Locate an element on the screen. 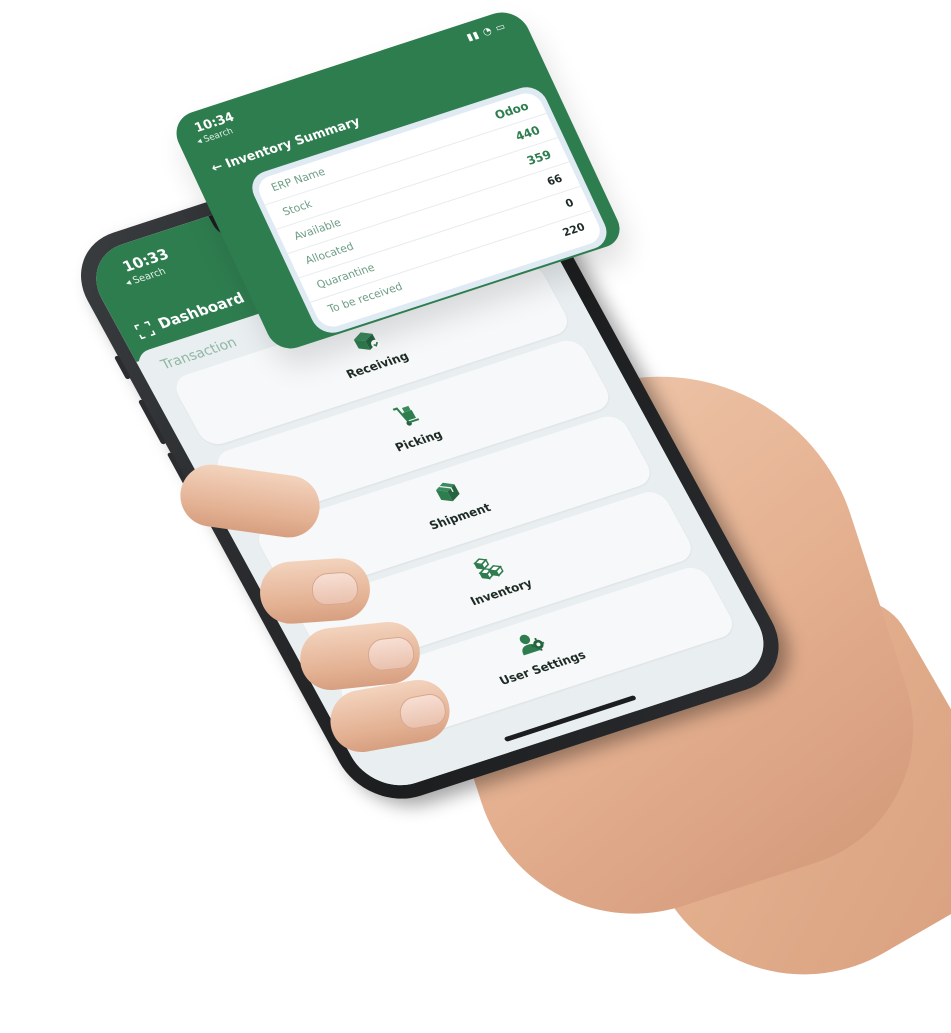  back-arrow-icon: ← is located at coordinates (217, 167).